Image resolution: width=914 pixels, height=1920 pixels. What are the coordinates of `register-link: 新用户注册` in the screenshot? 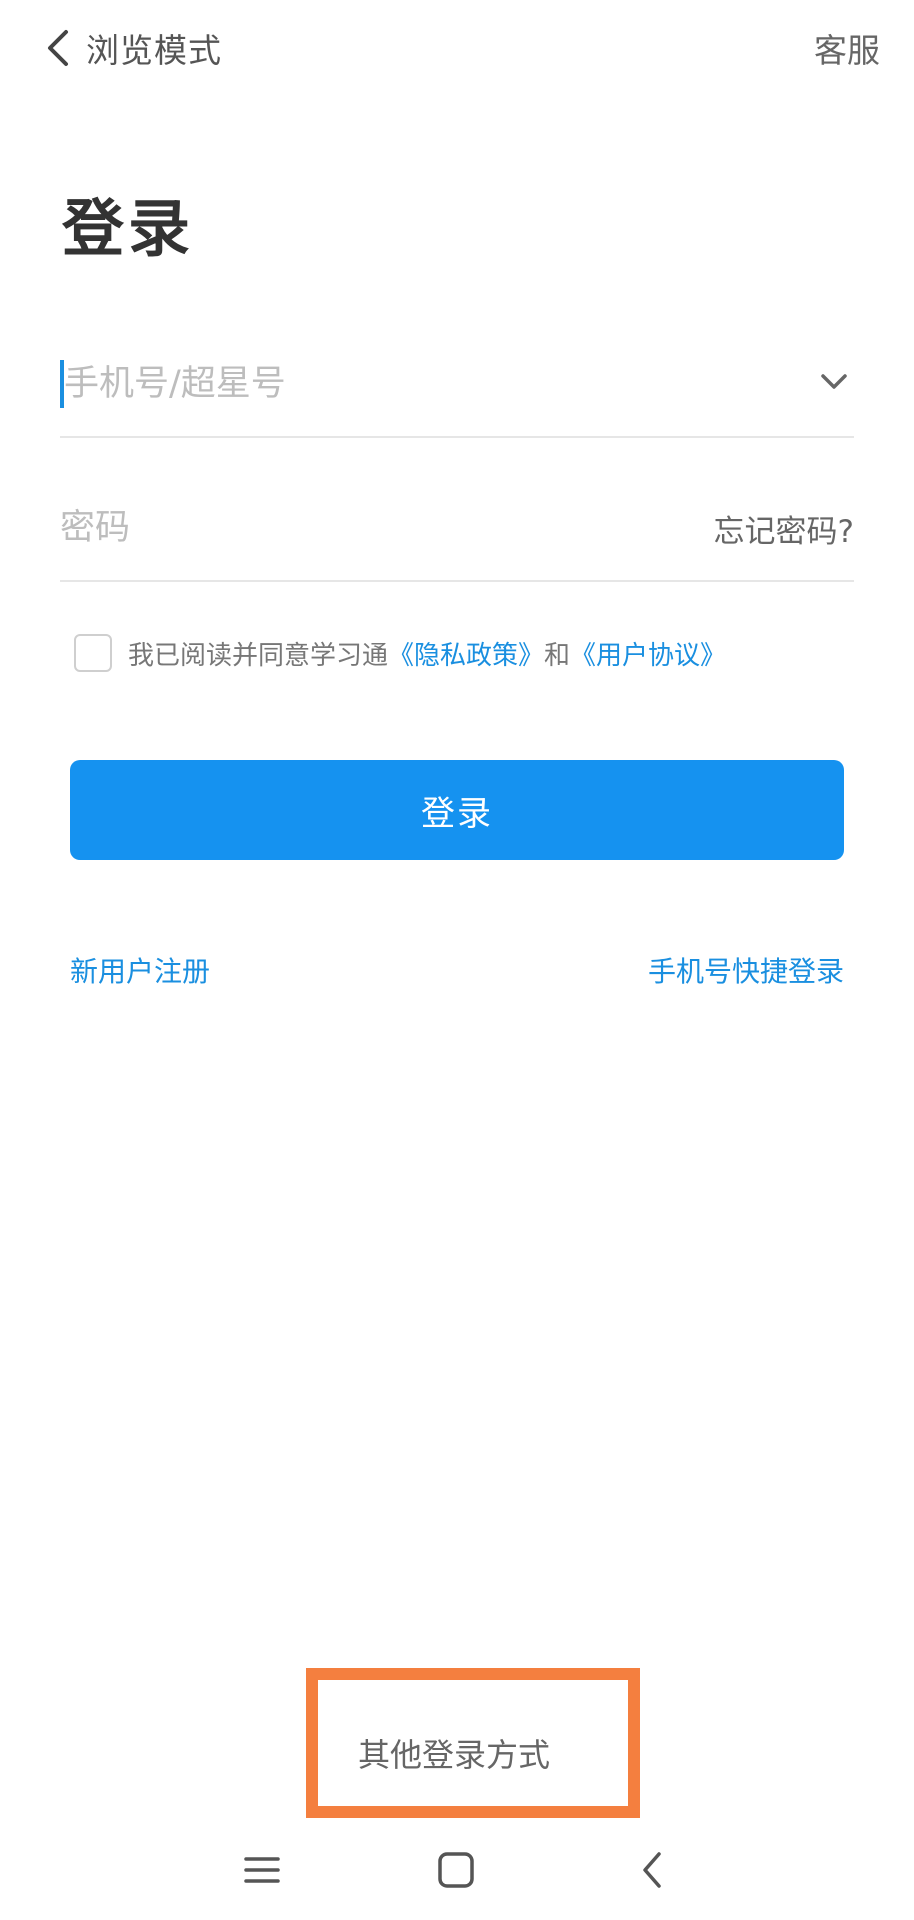 It's located at (140, 970).